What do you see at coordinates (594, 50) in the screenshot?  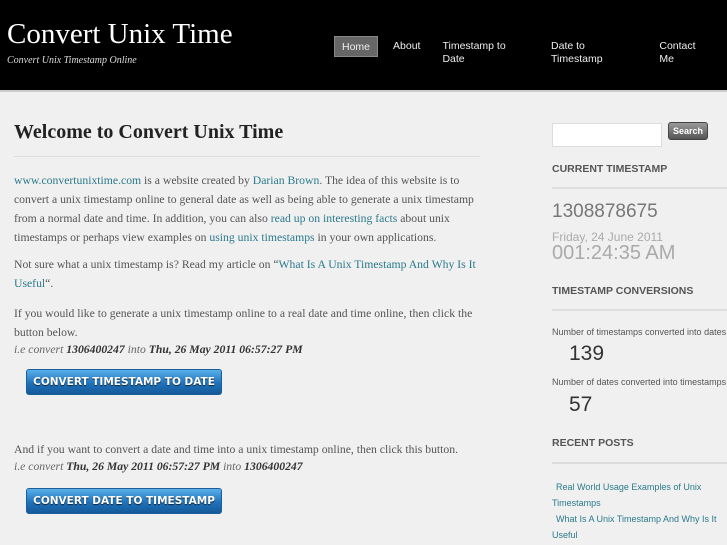 I see `nav-date-to-timestamp: Date to Timestamp` at bounding box center [594, 50].